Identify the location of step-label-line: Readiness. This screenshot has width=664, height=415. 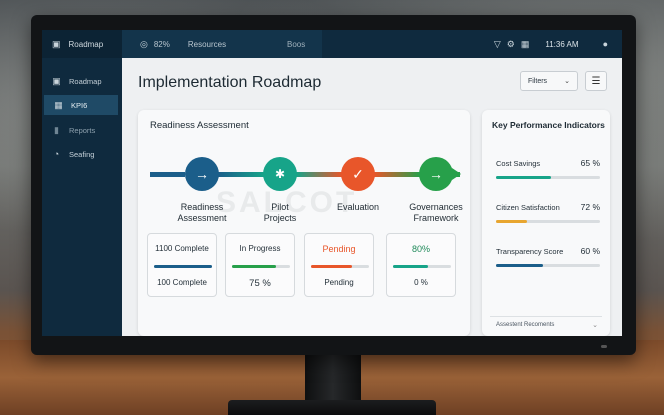
(202, 207).